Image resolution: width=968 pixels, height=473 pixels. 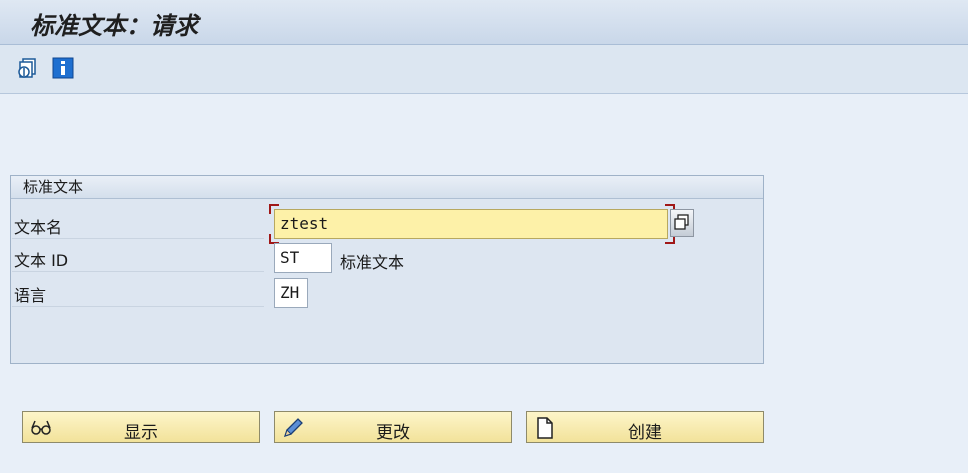 I want to click on other-text-icon, so click(x=27, y=68).